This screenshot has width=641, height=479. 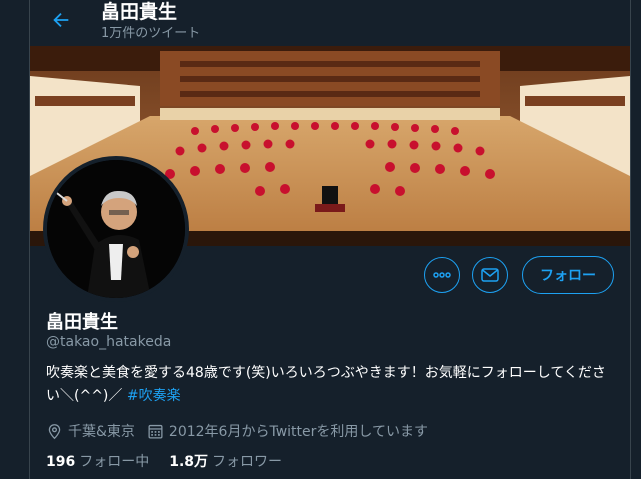 I want to click on avatar-image, so click(x=116, y=229).